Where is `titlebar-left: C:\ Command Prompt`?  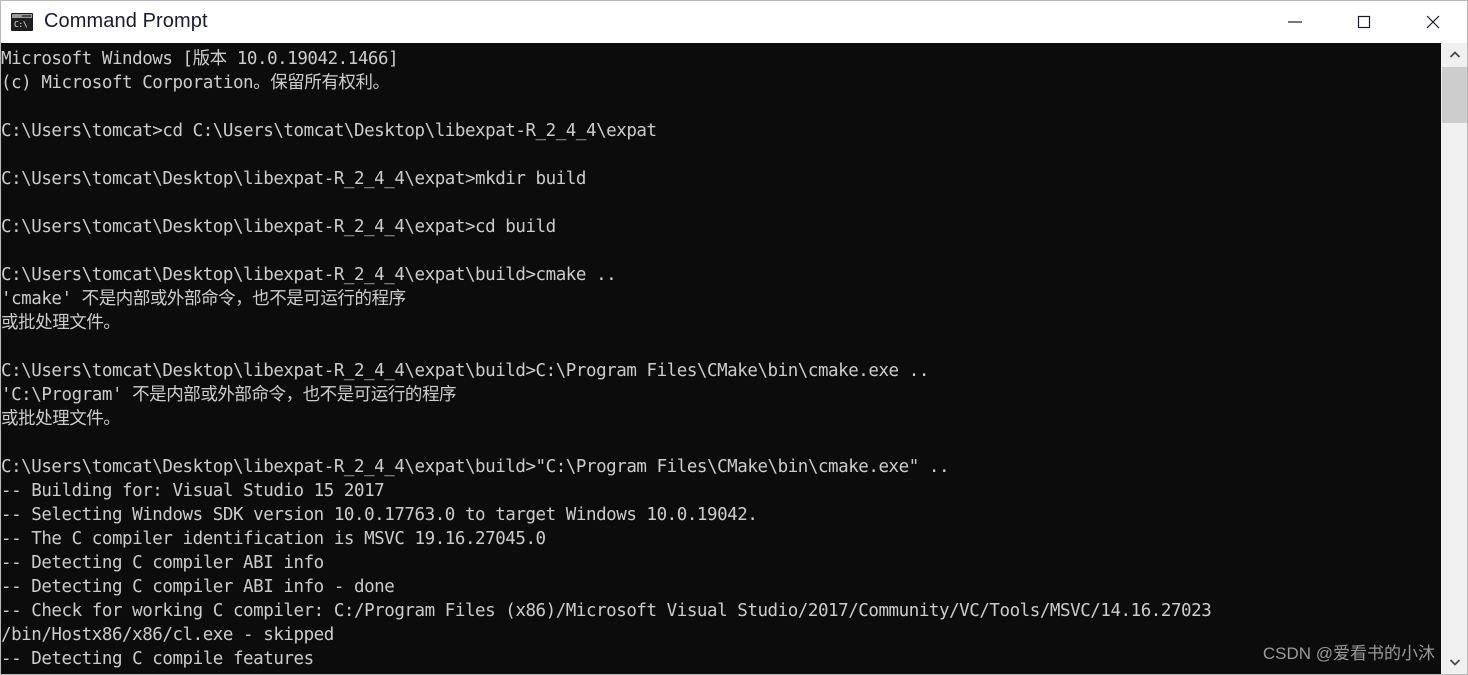
titlebar-left: C:\ Command Prompt is located at coordinates (630, 21).